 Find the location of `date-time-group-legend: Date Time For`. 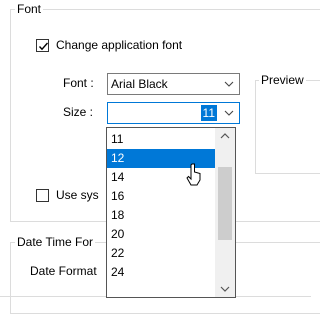

date-time-group-legend: Date Time For is located at coordinates (55, 242).